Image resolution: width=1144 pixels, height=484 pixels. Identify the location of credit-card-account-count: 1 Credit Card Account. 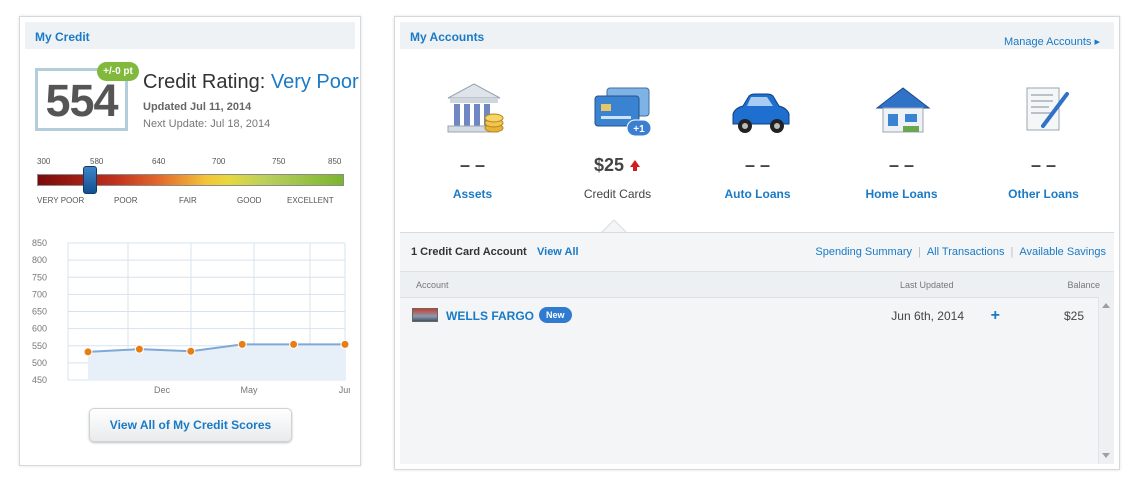
(469, 252).